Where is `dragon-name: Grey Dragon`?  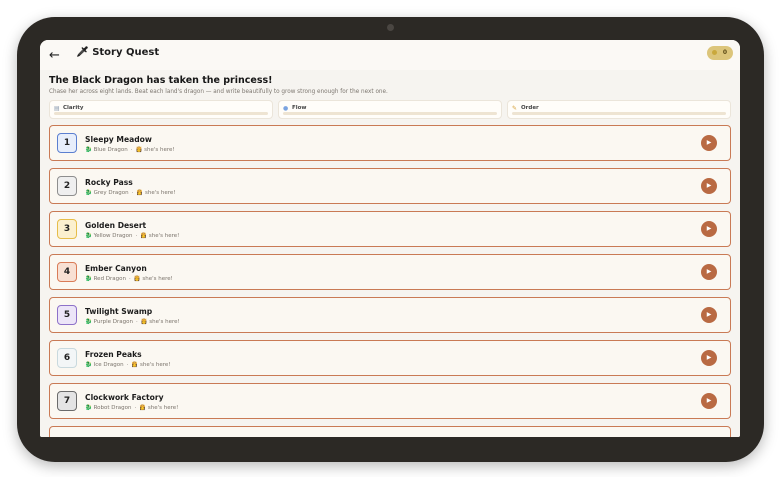
dragon-name: Grey Dragon is located at coordinates (111, 193).